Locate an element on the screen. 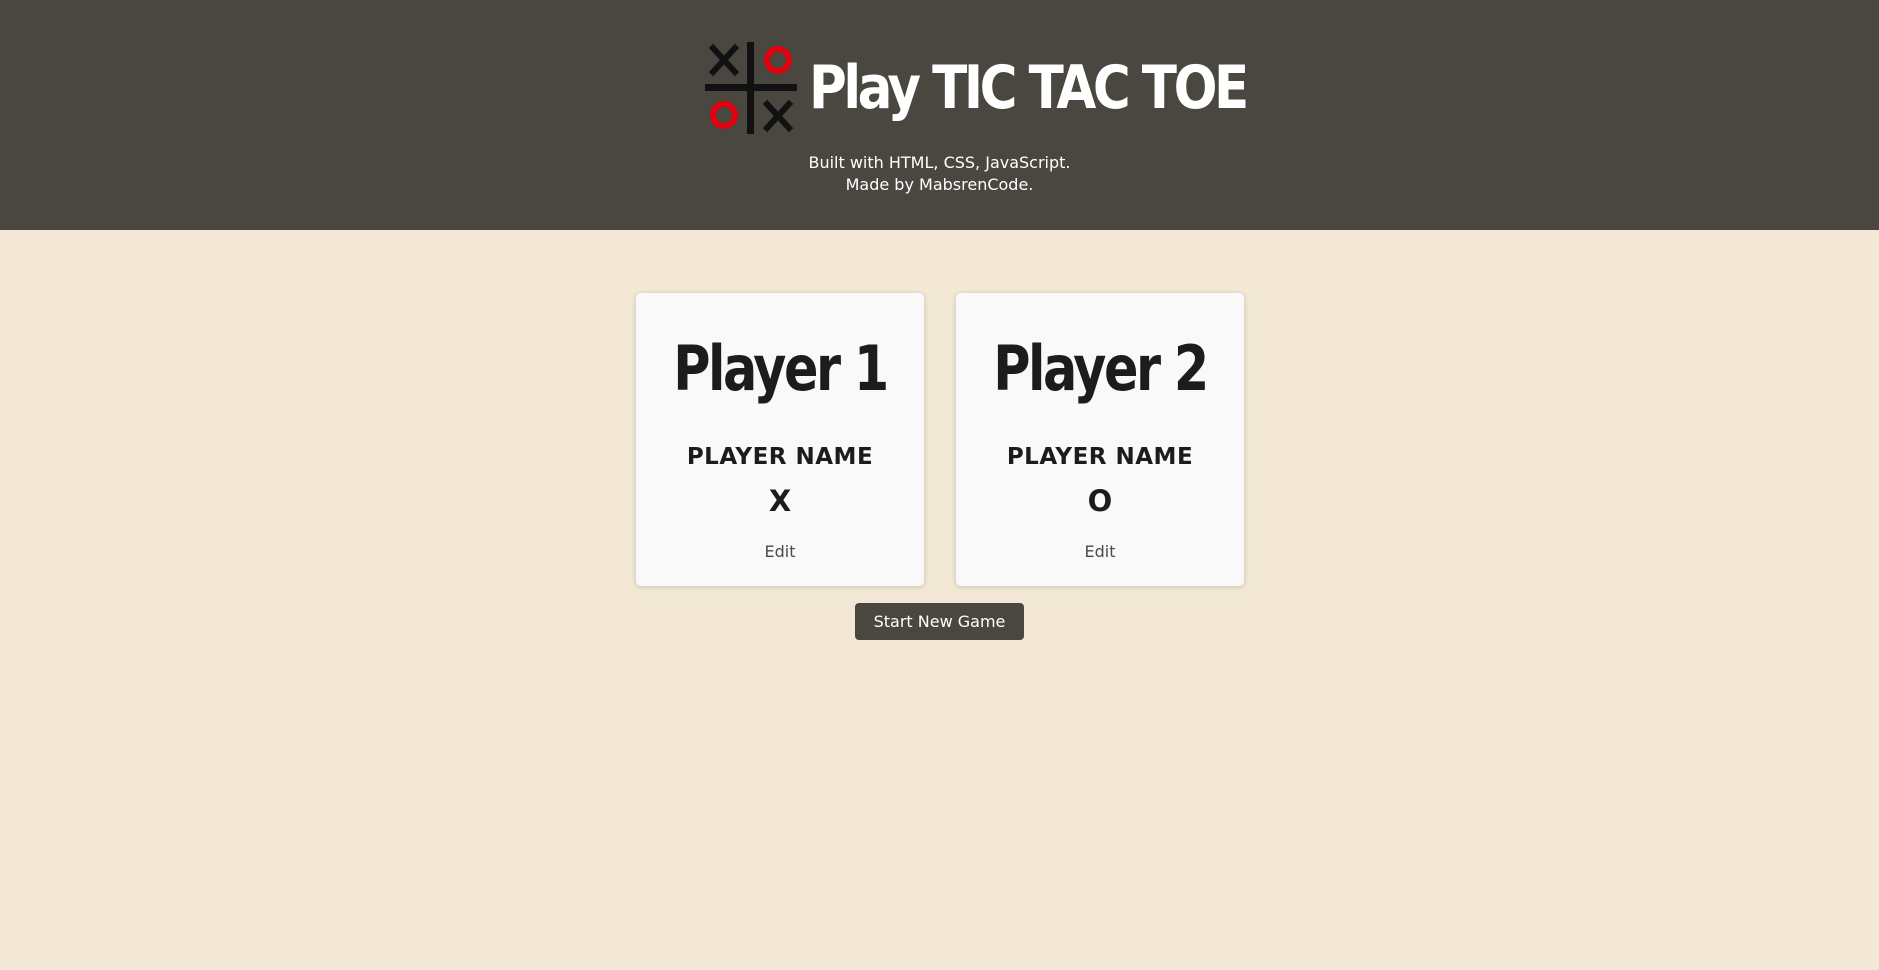 The width and height of the screenshot is (1879, 970). player-2-title: Player 2 is located at coordinates (1101, 368).